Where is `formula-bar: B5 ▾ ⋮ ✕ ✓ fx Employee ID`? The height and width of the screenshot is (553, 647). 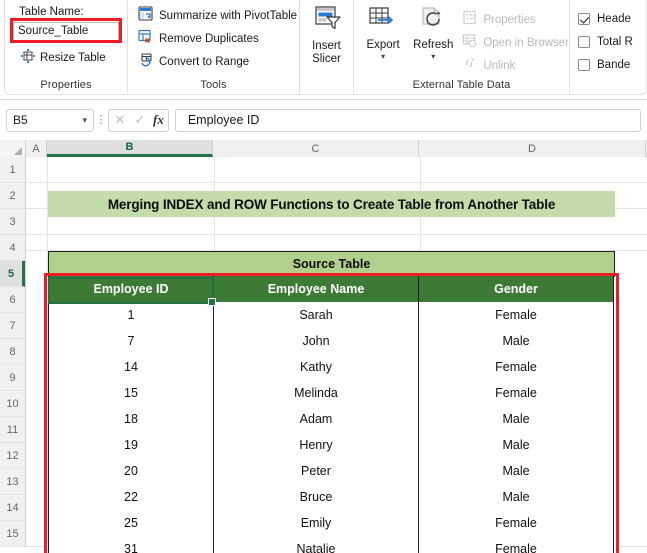 formula-bar: B5 ▾ ⋮ ✕ ✓ fx Employee ID is located at coordinates (323, 120).